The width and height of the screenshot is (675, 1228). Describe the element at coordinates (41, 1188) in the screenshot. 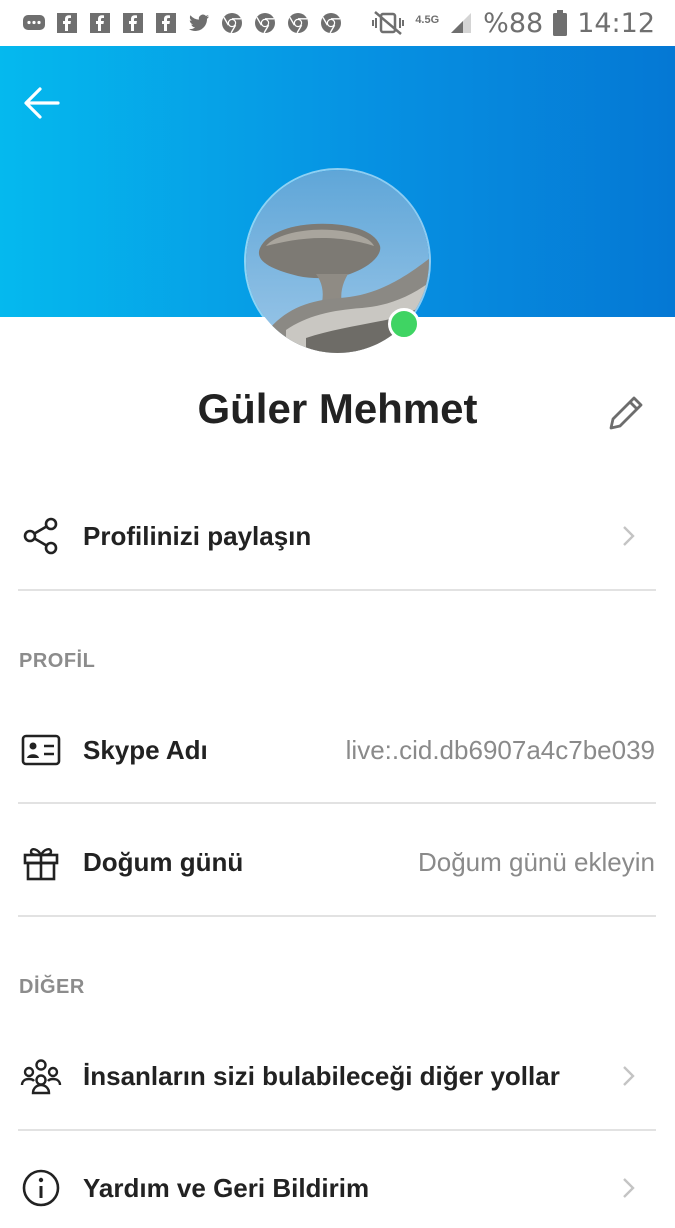

I see `info-icon` at that location.